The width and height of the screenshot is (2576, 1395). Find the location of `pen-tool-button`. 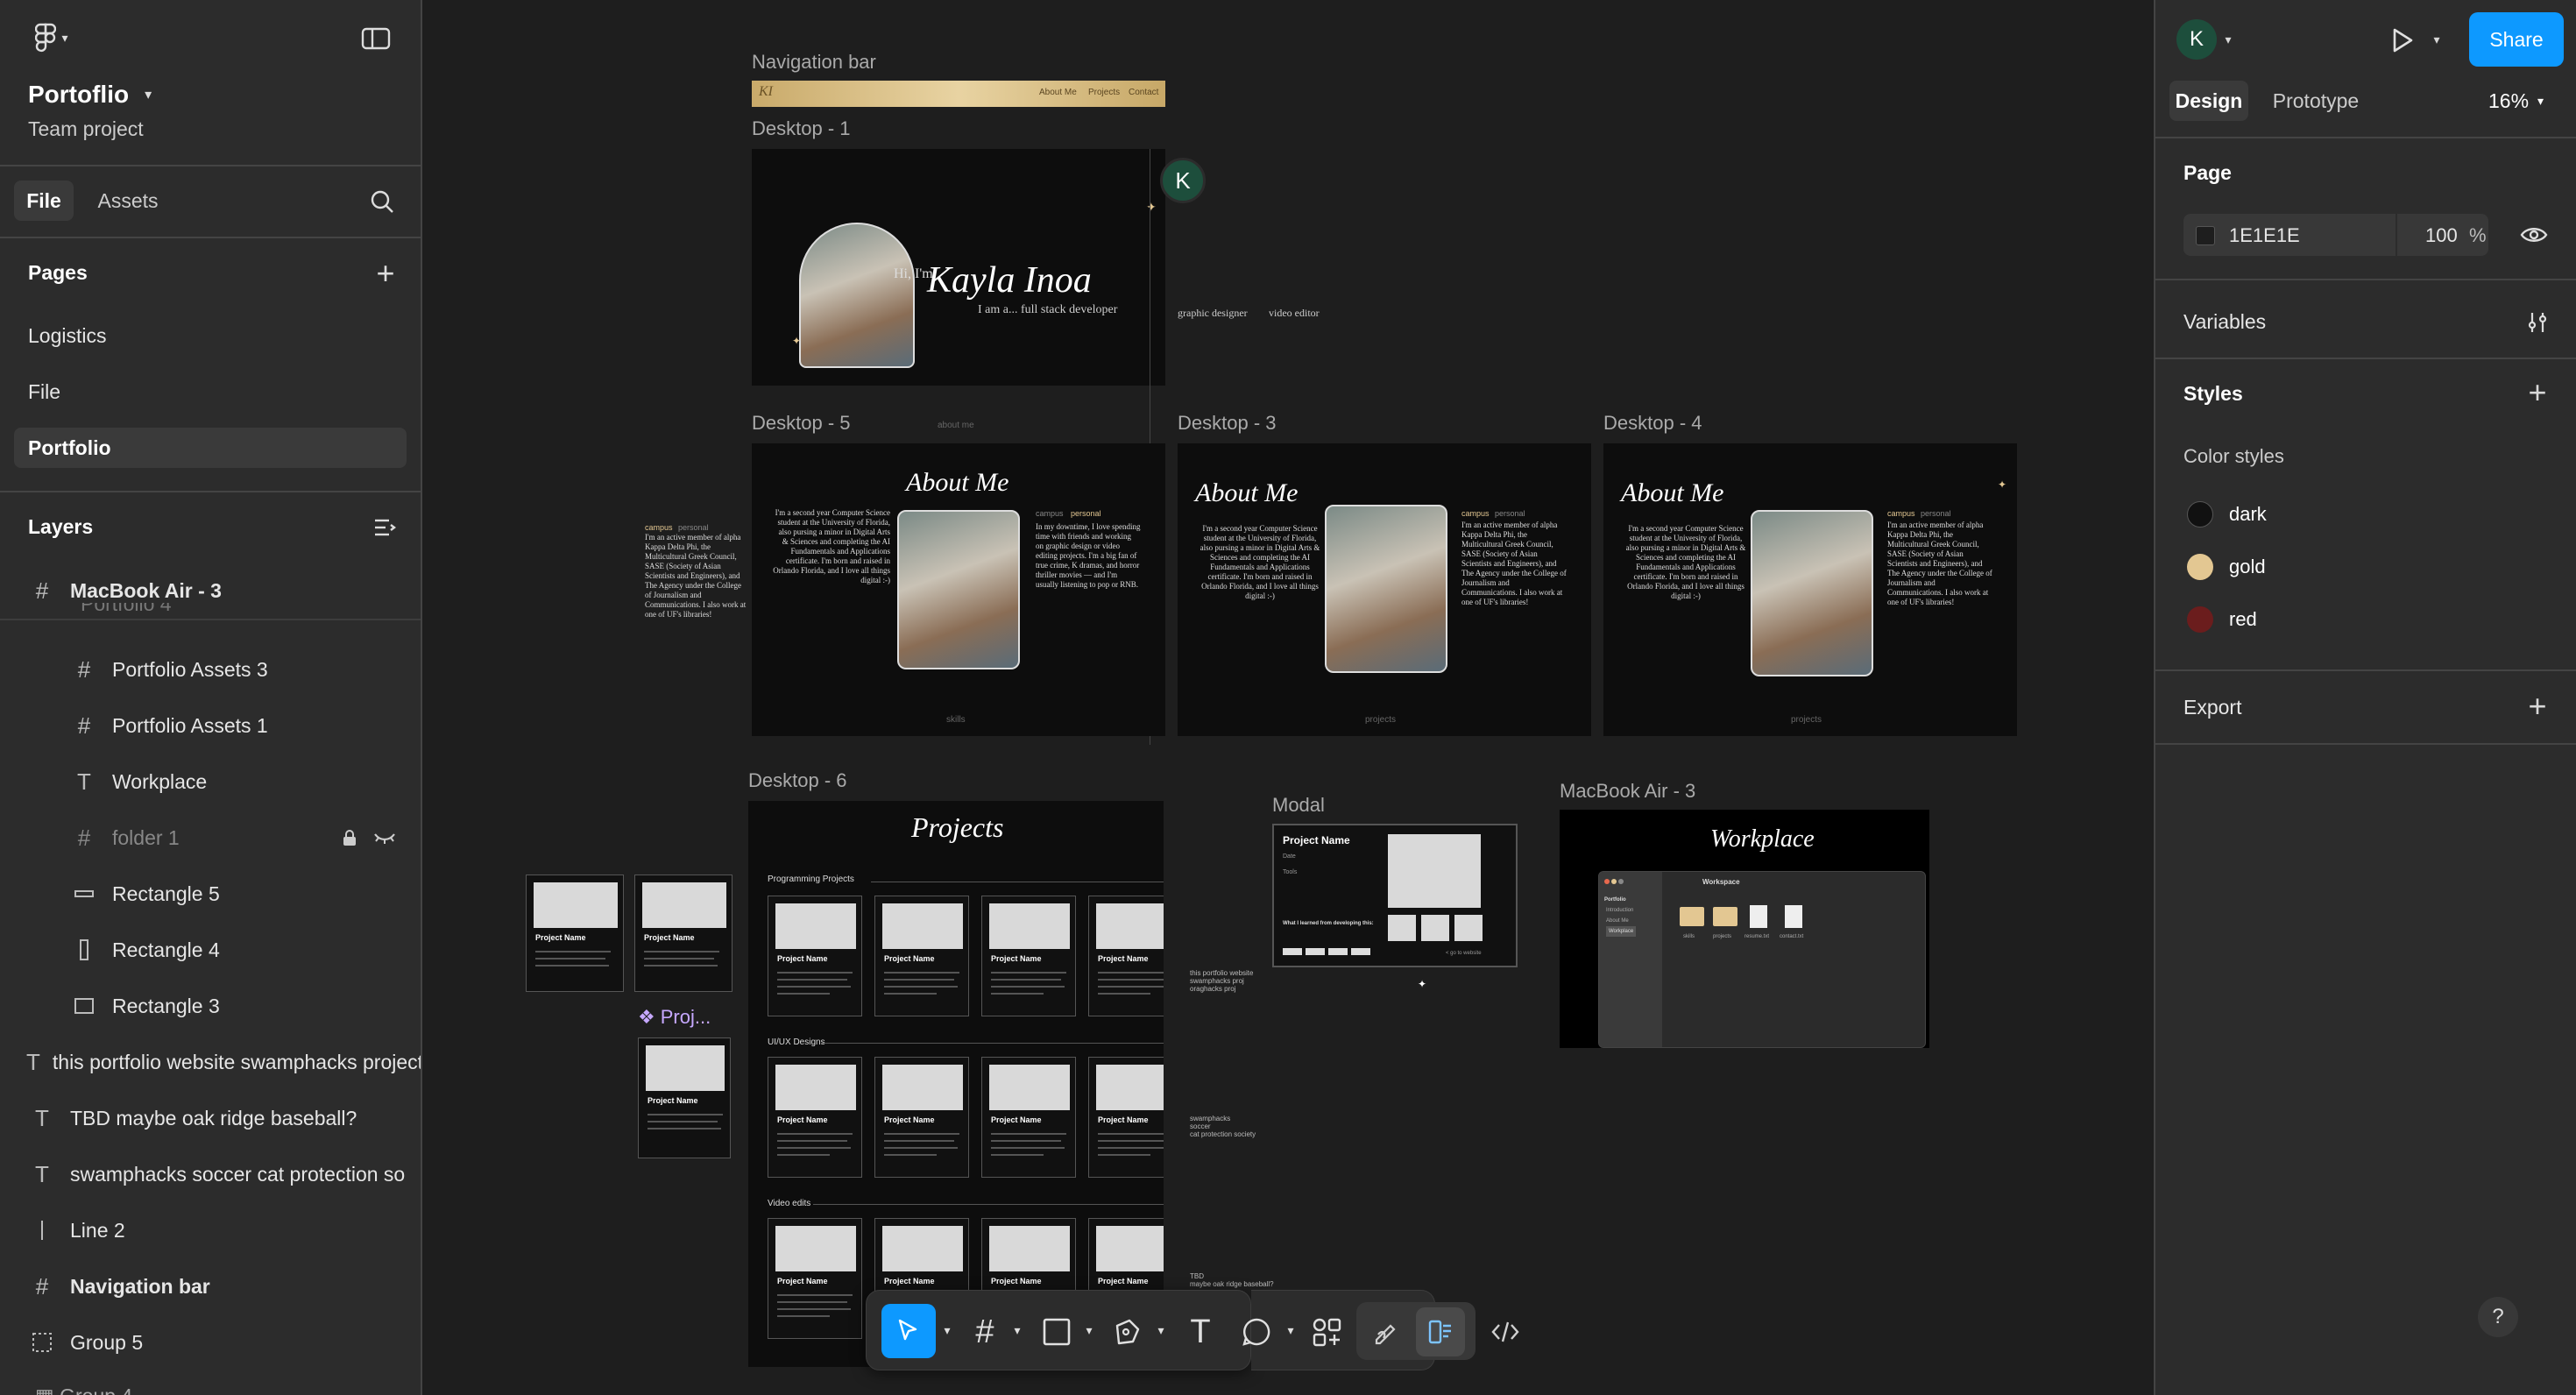

pen-tool-button is located at coordinates (1126, 1331).